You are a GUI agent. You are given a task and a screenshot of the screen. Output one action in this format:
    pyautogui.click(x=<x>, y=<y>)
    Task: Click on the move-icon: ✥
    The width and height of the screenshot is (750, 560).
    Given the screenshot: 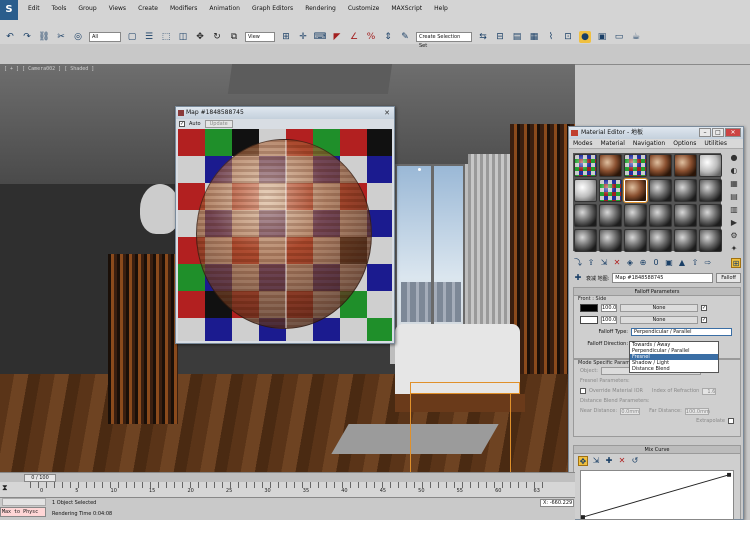 What is the action you would take?
    pyautogui.click(x=200, y=37)
    